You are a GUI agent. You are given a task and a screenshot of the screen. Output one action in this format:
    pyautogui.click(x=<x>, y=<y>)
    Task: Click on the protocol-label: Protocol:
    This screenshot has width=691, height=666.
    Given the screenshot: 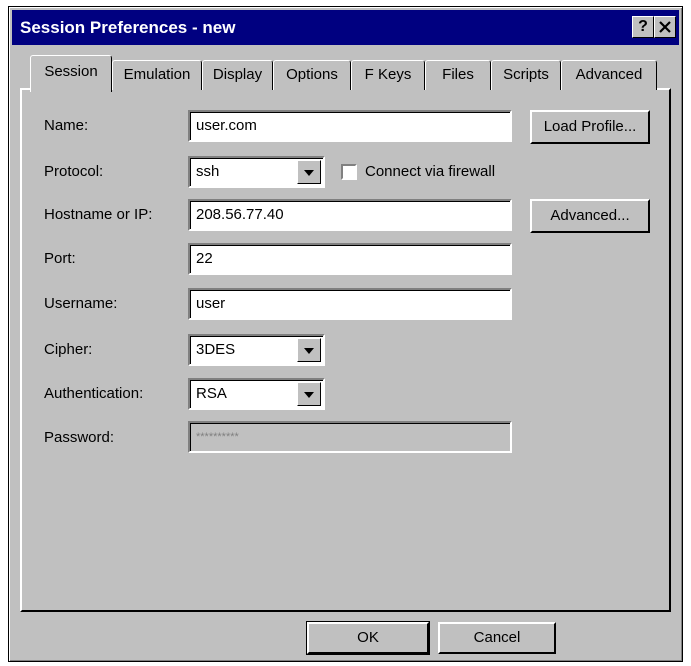 What is the action you would take?
    pyautogui.click(x=74, y=171)
    